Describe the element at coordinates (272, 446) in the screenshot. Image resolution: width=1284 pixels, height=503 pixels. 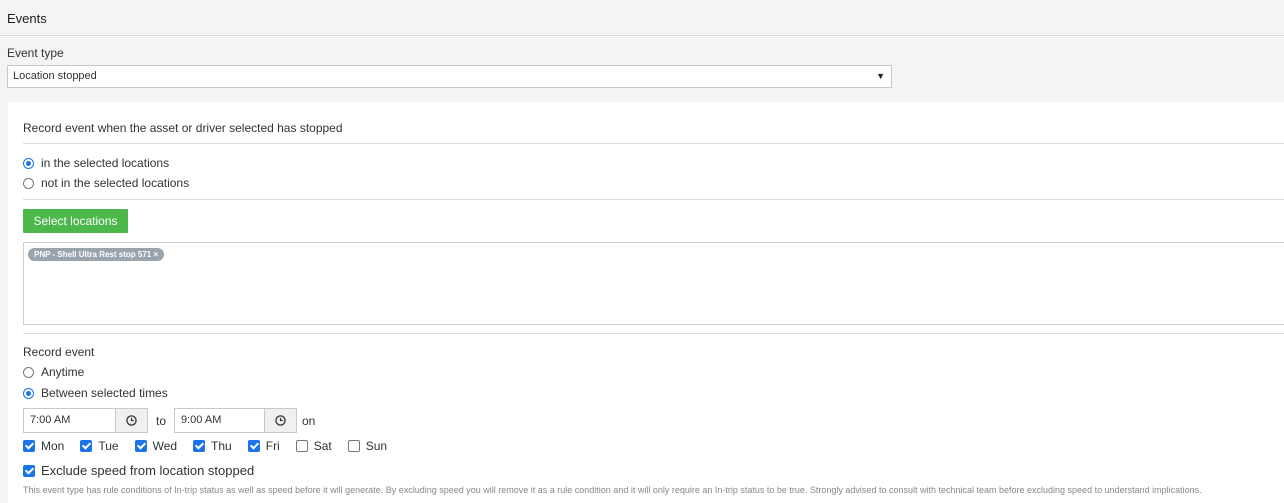
I see `day-label: Fri` at that location.